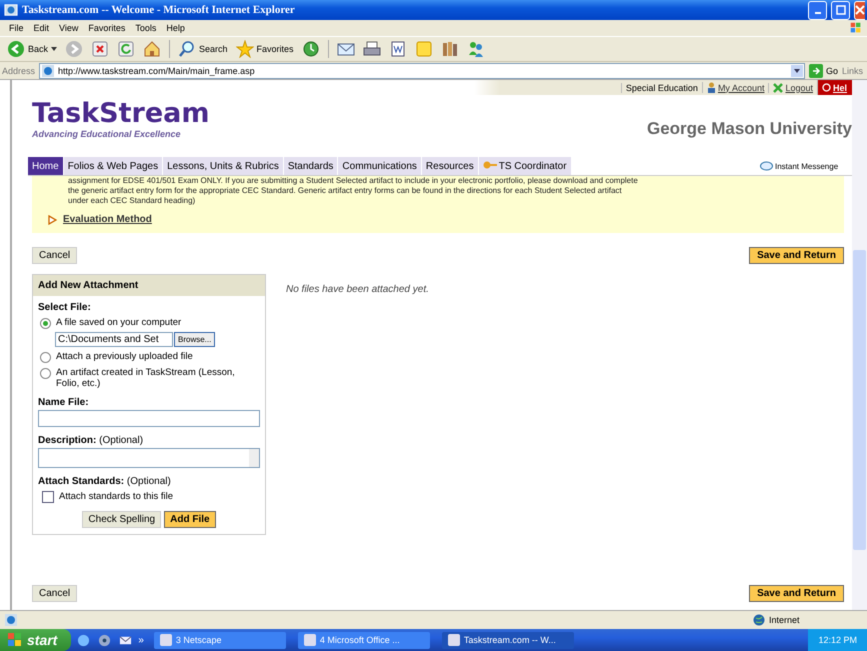 Image resolution: width=867 pixels, height=651 pixels. Describe the element at coordinates (796, 70) in the screenshot. I see `dropdown-icon` at that location.